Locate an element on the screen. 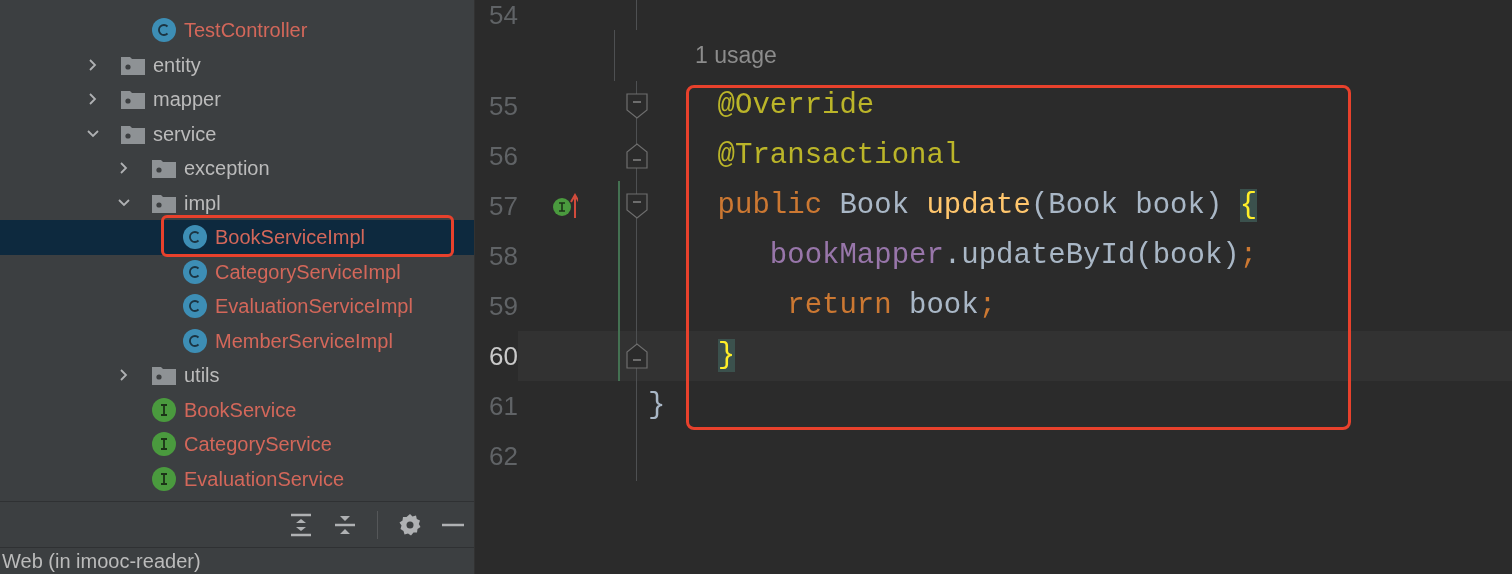  tree-item: service is located at coordinates (237, 133).